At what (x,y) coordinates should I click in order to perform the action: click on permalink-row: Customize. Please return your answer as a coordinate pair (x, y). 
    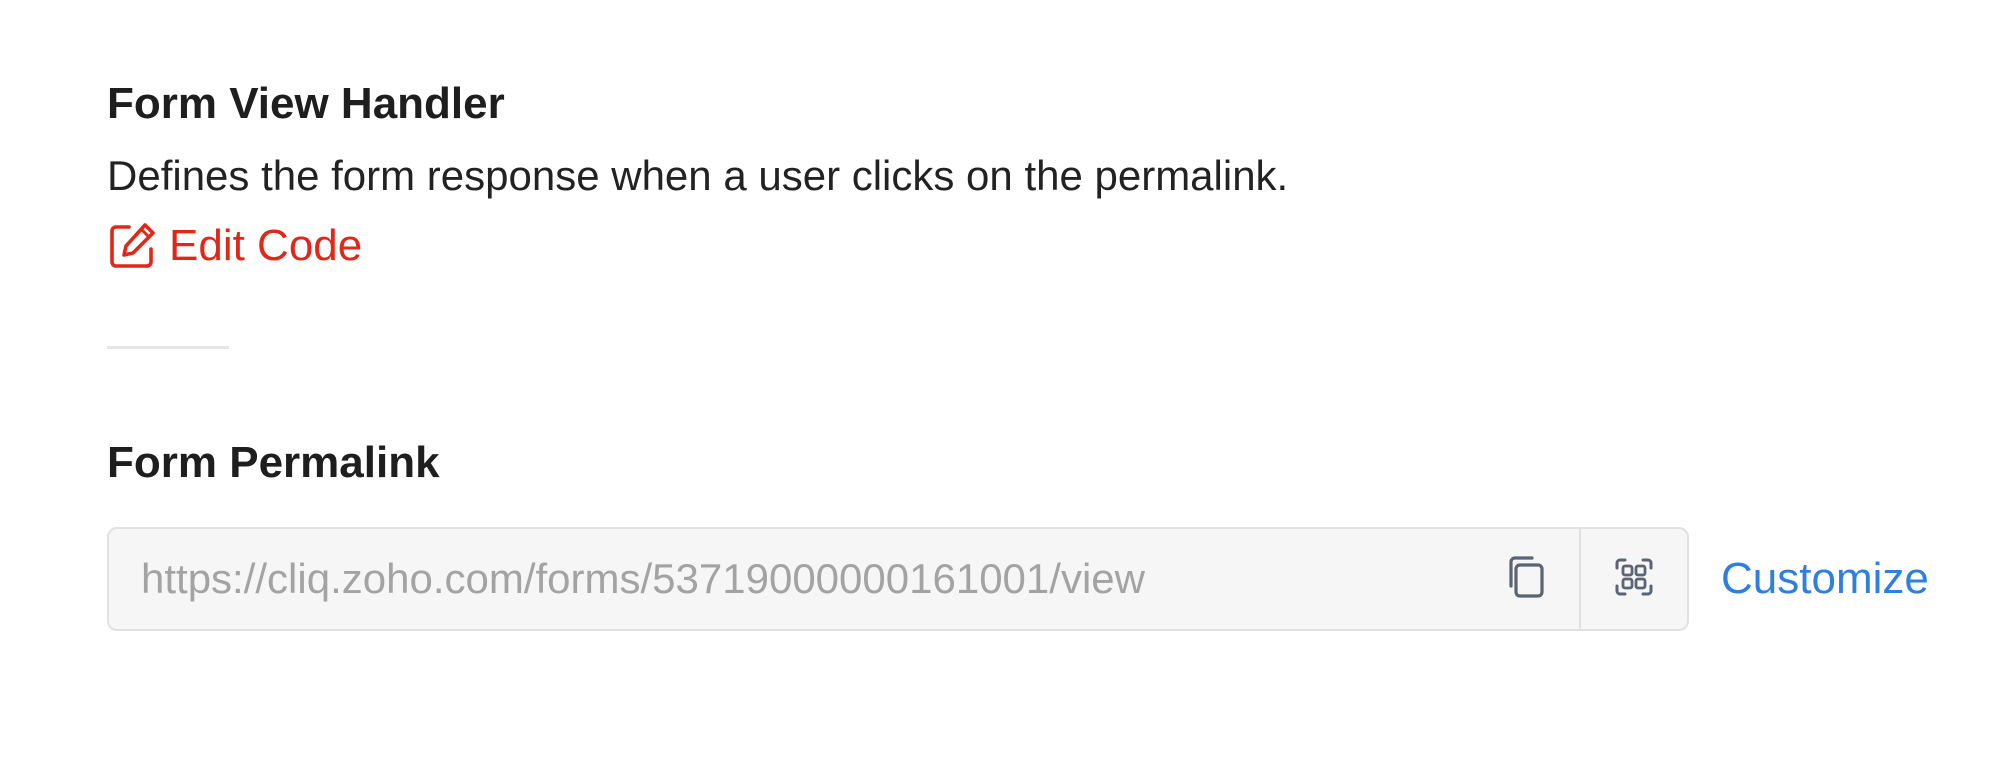
    Looking at the image, I should click on (1023, 579).